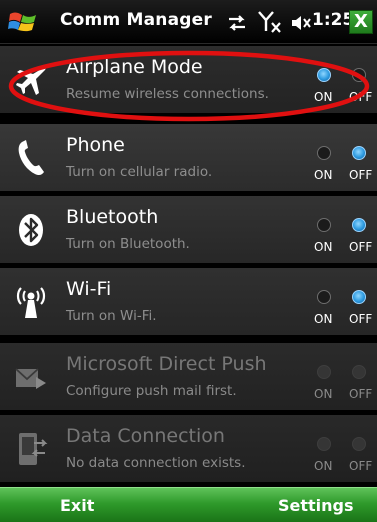 The image size is (377, 522). Describe the element at coordinates (359, 225) in the screenshot. I see `bluetooth-off-radio` at that location.